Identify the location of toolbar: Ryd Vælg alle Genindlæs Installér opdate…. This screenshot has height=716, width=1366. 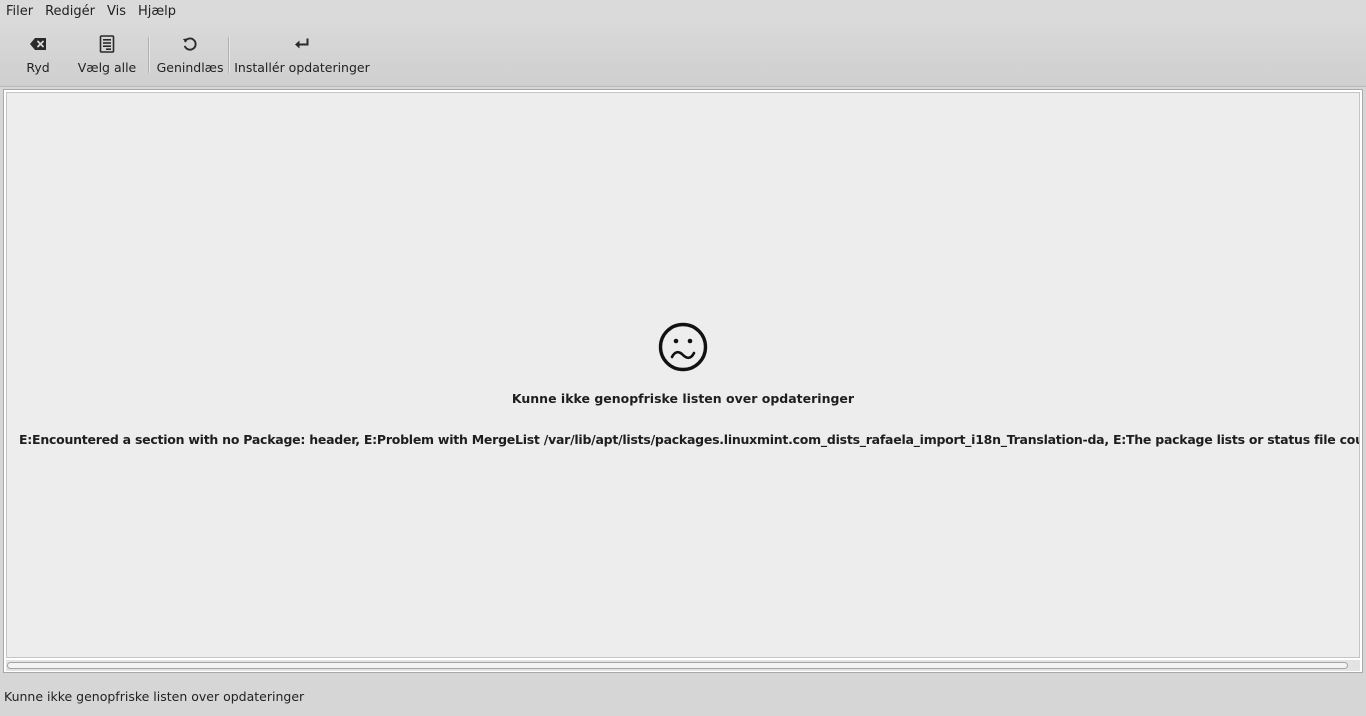
(683, 55).